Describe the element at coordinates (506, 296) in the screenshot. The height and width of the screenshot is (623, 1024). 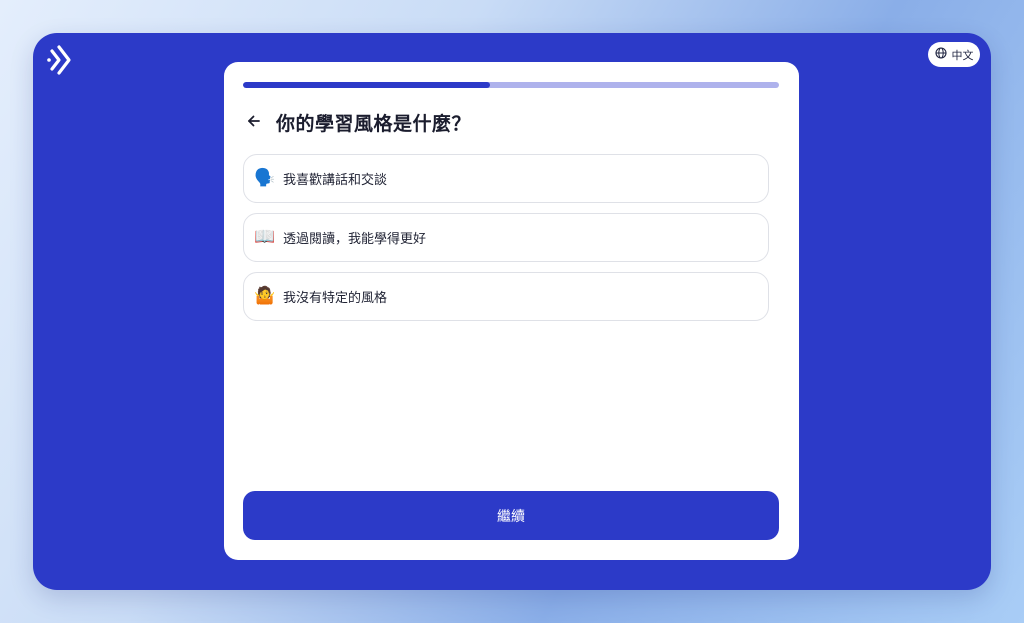
I see `option-no-style: 🤷 我沒有特定的風格` at that location.